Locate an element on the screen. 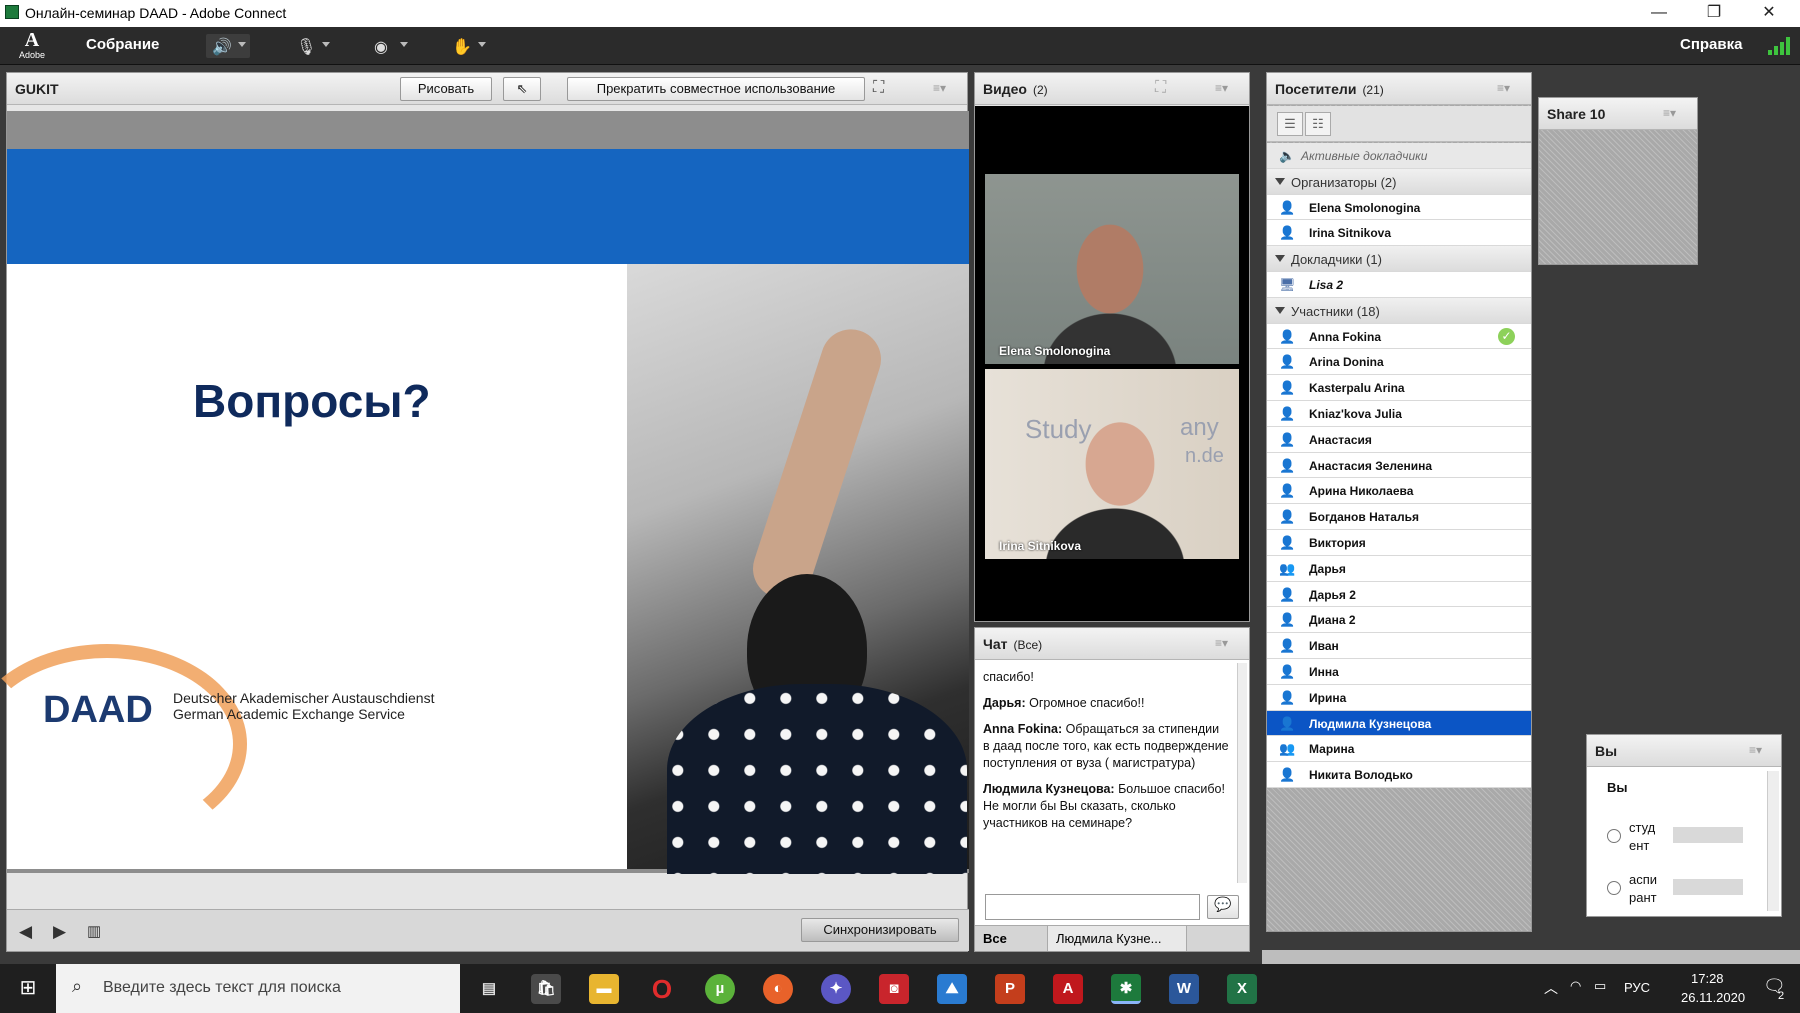 The height and width of the screenshot is (1013, 1800). sidebar-toggle-icon: ▥ is located at coordinates (94, 931).